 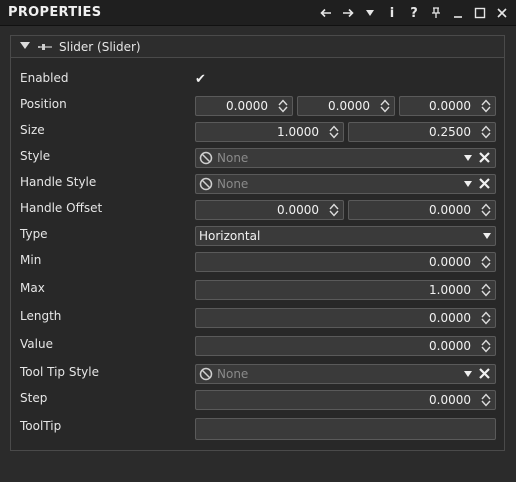 What do you see at coordinates (326, 13) in the screenshot?
I see `arrow-left-icon` at bounding box center [326, 13].